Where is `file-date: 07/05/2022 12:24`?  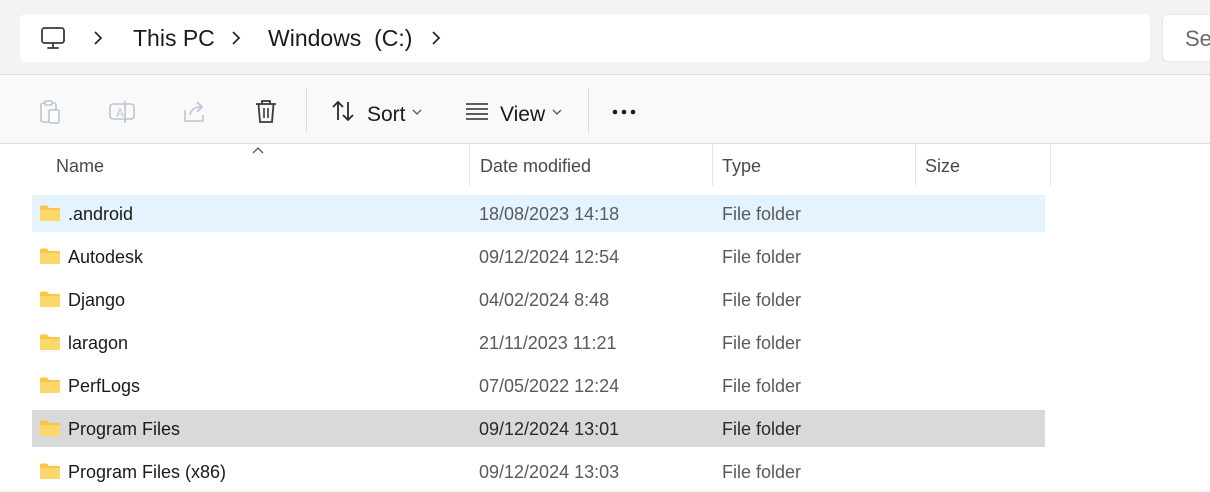 file-date: 07/05/2022 12:24 is located at coordinates (549, 386).